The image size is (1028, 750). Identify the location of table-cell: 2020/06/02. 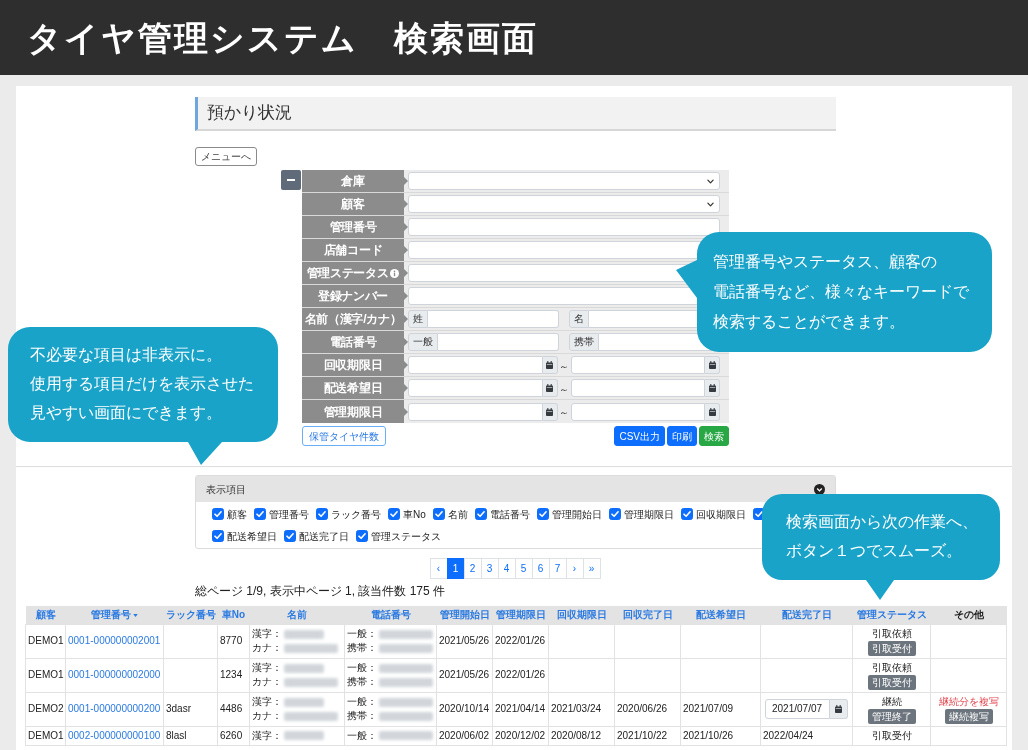
(464, 735).